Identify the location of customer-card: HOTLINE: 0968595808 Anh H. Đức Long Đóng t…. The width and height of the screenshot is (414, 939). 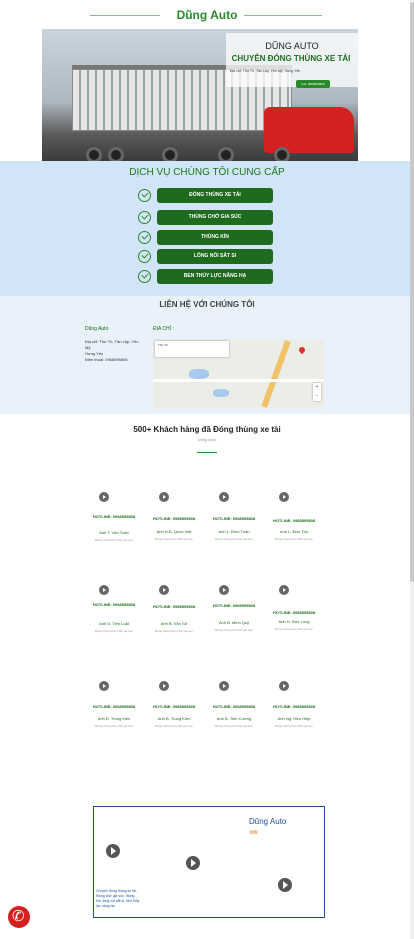
(294, 625).